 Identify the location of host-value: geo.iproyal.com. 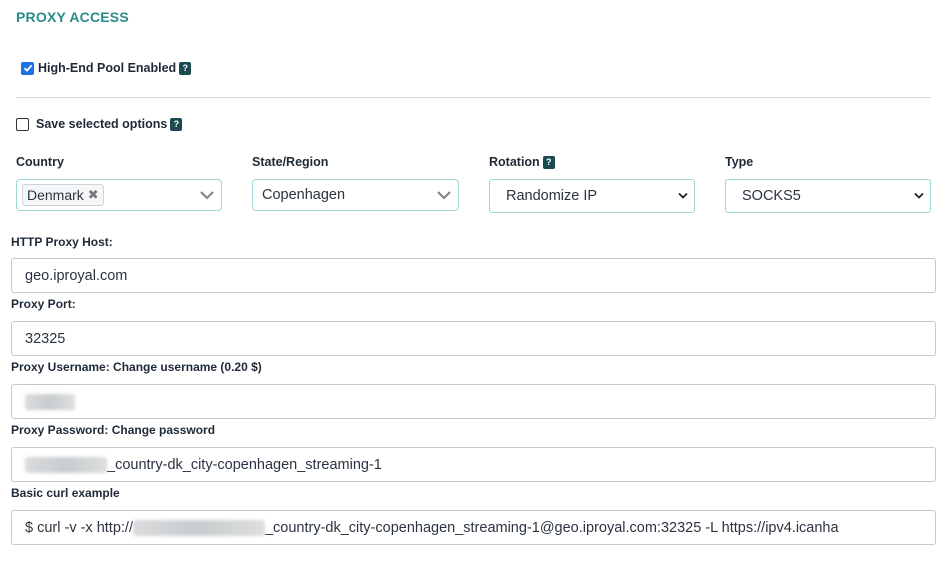
(76, 275).